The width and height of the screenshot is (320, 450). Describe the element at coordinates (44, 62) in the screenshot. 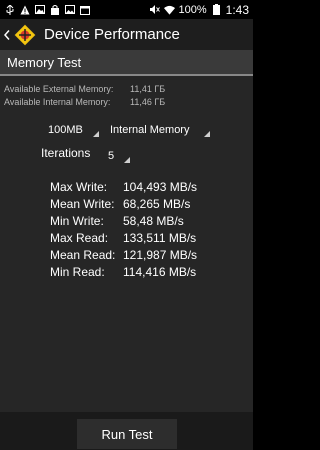

I see `section-title: Memory Test` at that location.